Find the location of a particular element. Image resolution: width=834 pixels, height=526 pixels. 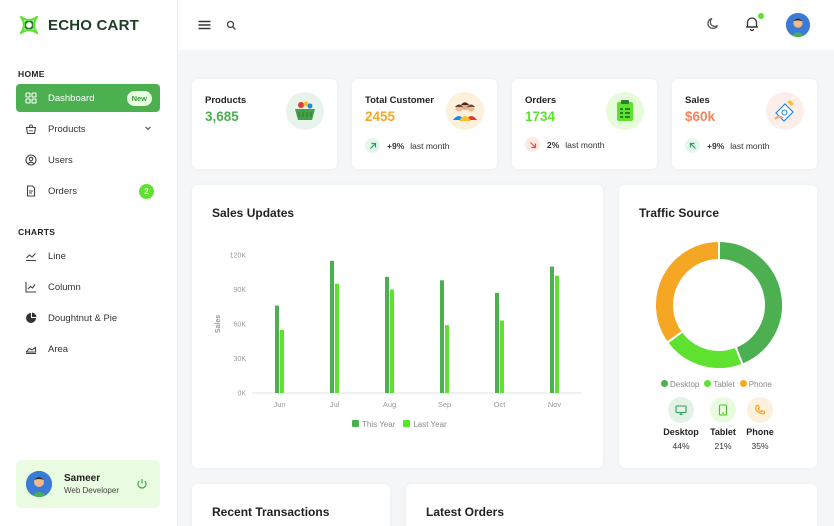

x-tick-label: Sep is located at coordinates (444, 404).